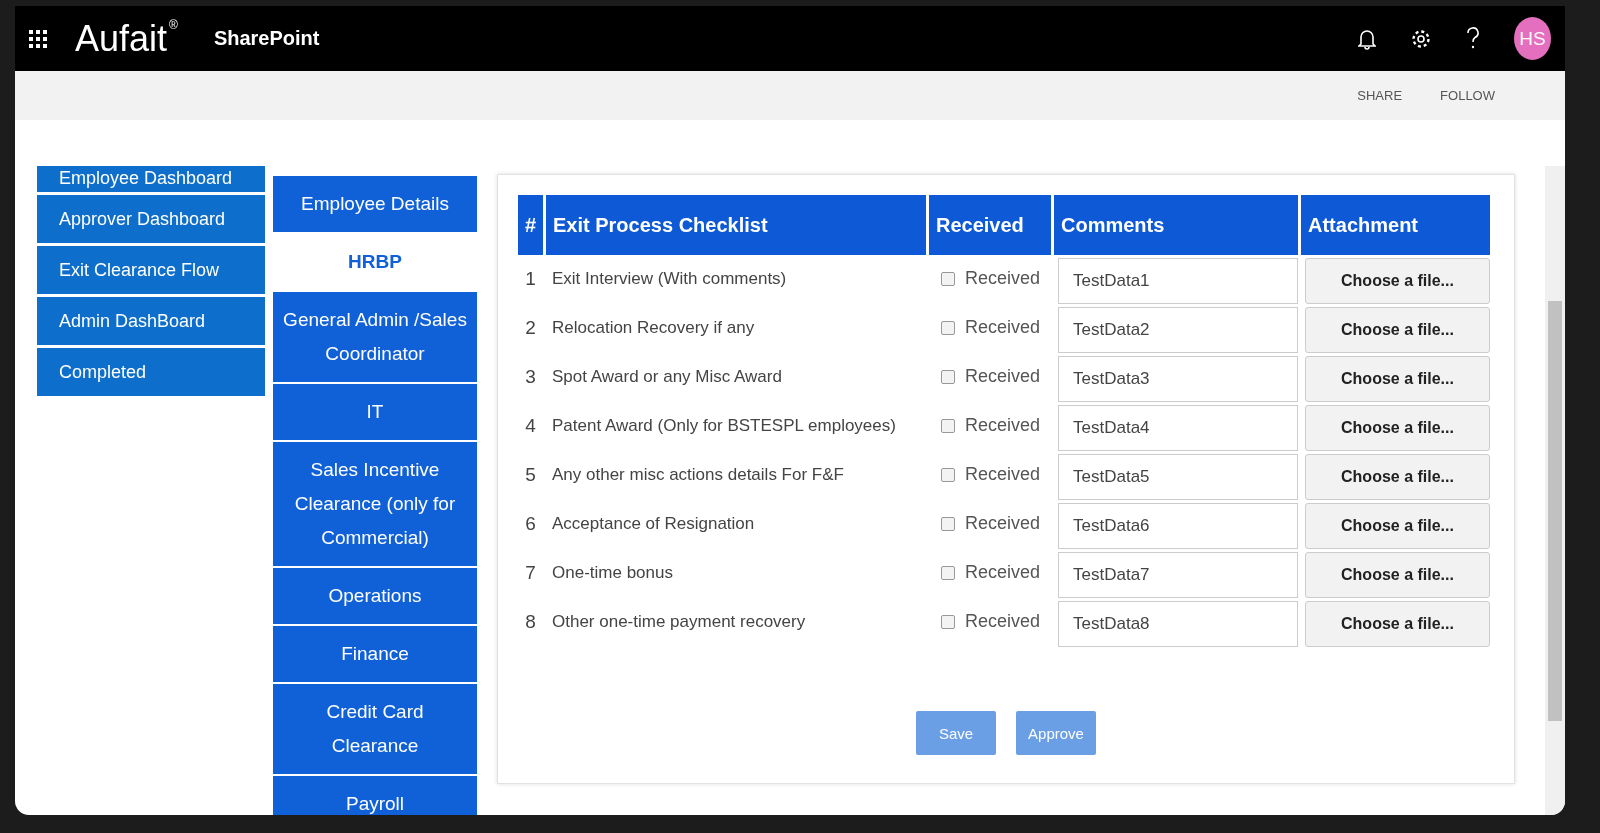 Image resolution: width=1600 pixels, height=833 pixels. What do you see at coordinates (375, 795) in the screenshot?
I see `tab: Payroll` at bounding box center [375, 795].